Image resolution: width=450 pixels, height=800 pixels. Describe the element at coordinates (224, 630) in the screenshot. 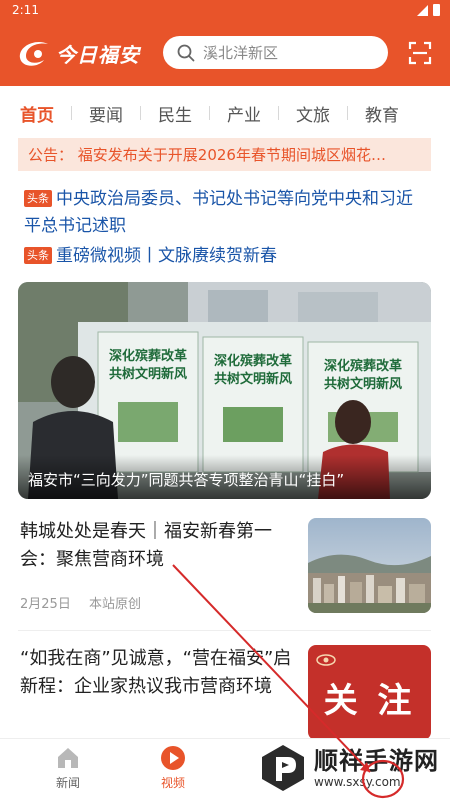

I see `divider` at that location.